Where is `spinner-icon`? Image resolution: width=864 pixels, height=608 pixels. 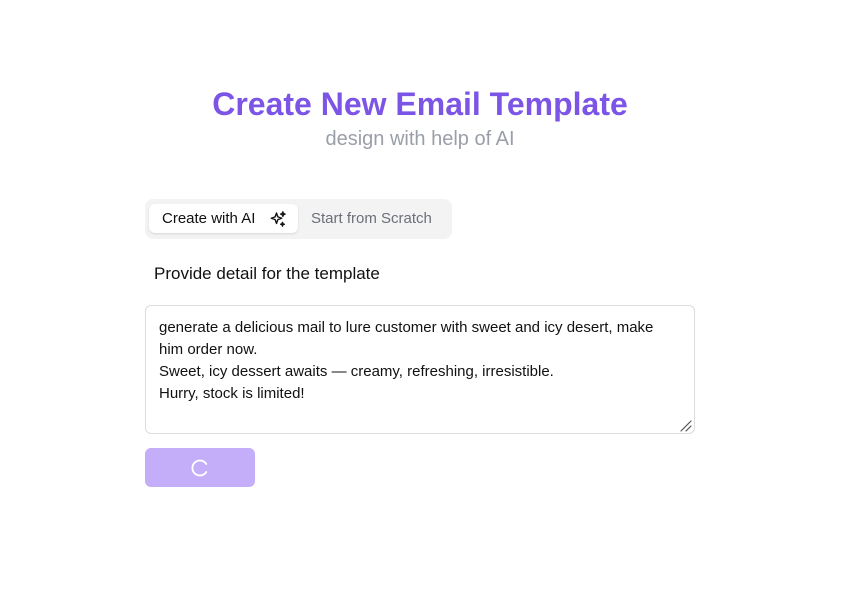
spinner-icon is located at coordinates (199, 468).